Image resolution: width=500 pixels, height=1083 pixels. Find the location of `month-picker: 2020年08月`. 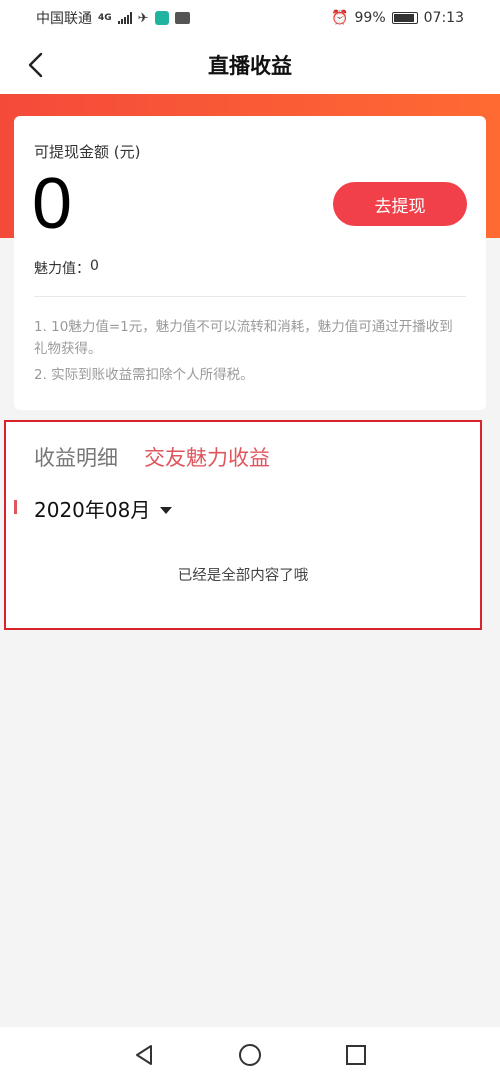

month-picker: 2020年08月 is located at coordinates (103, 508).